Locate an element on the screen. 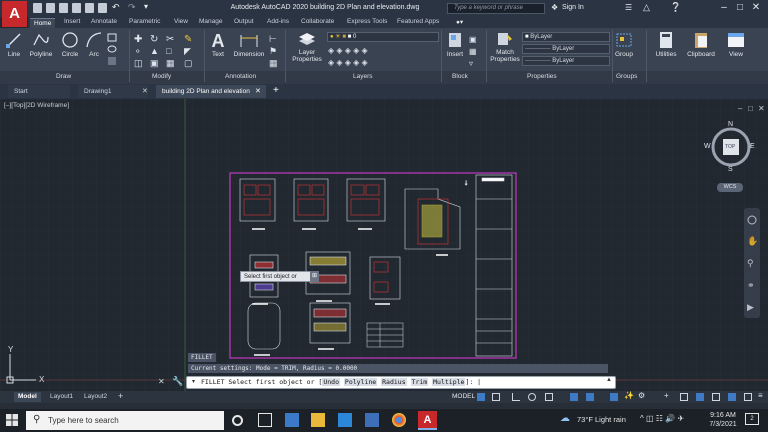 The width and height of the screenshot is (768, 432). viewport-restore-icon: □ is located at coordinates (750, 108).